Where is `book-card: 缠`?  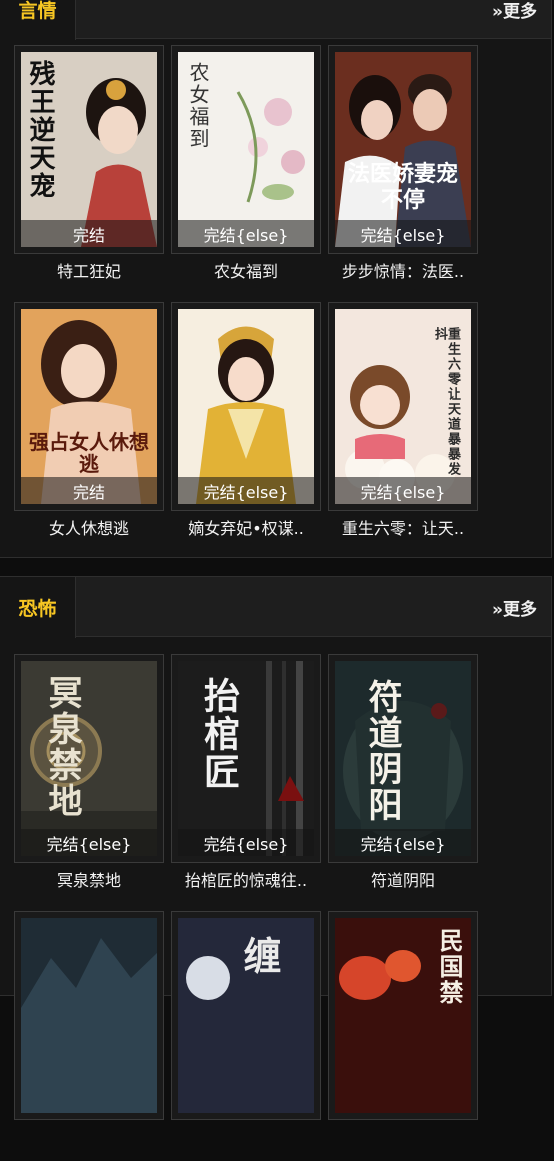
book-card: 缠 is located at coordinates (246, 1036).